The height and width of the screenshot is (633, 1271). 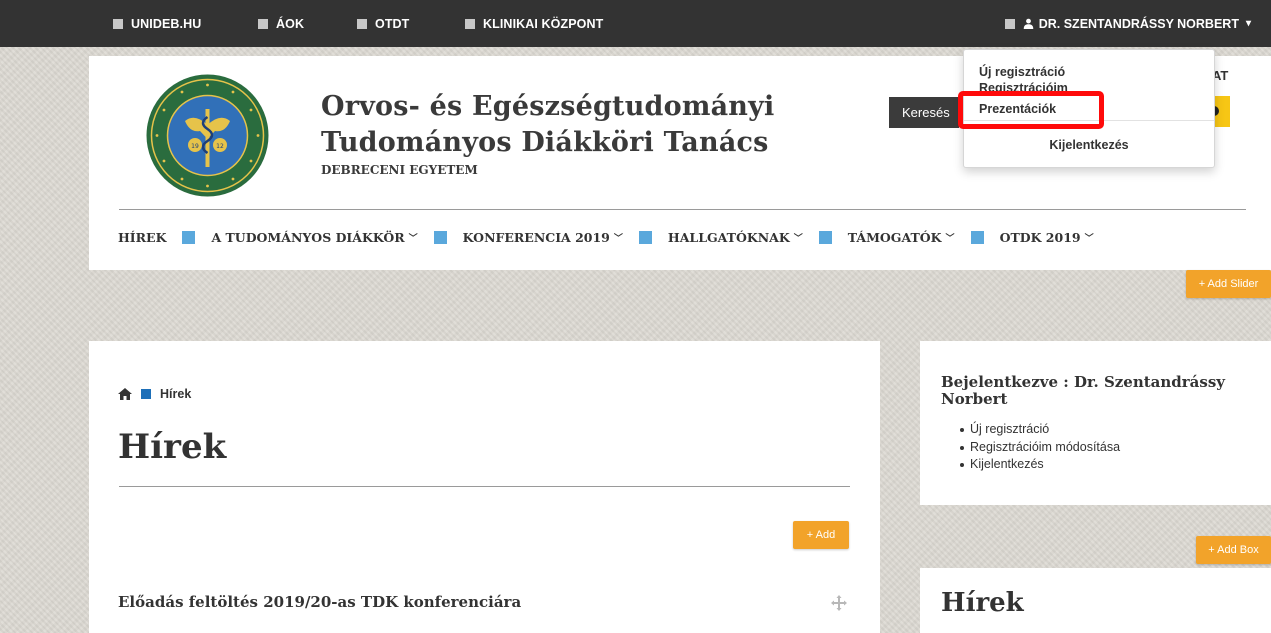 What do you see at coordinates (1248, 23) in the screenshot?
I see `chevron-down-icon: ▾` at bounding box center [1248, 23].